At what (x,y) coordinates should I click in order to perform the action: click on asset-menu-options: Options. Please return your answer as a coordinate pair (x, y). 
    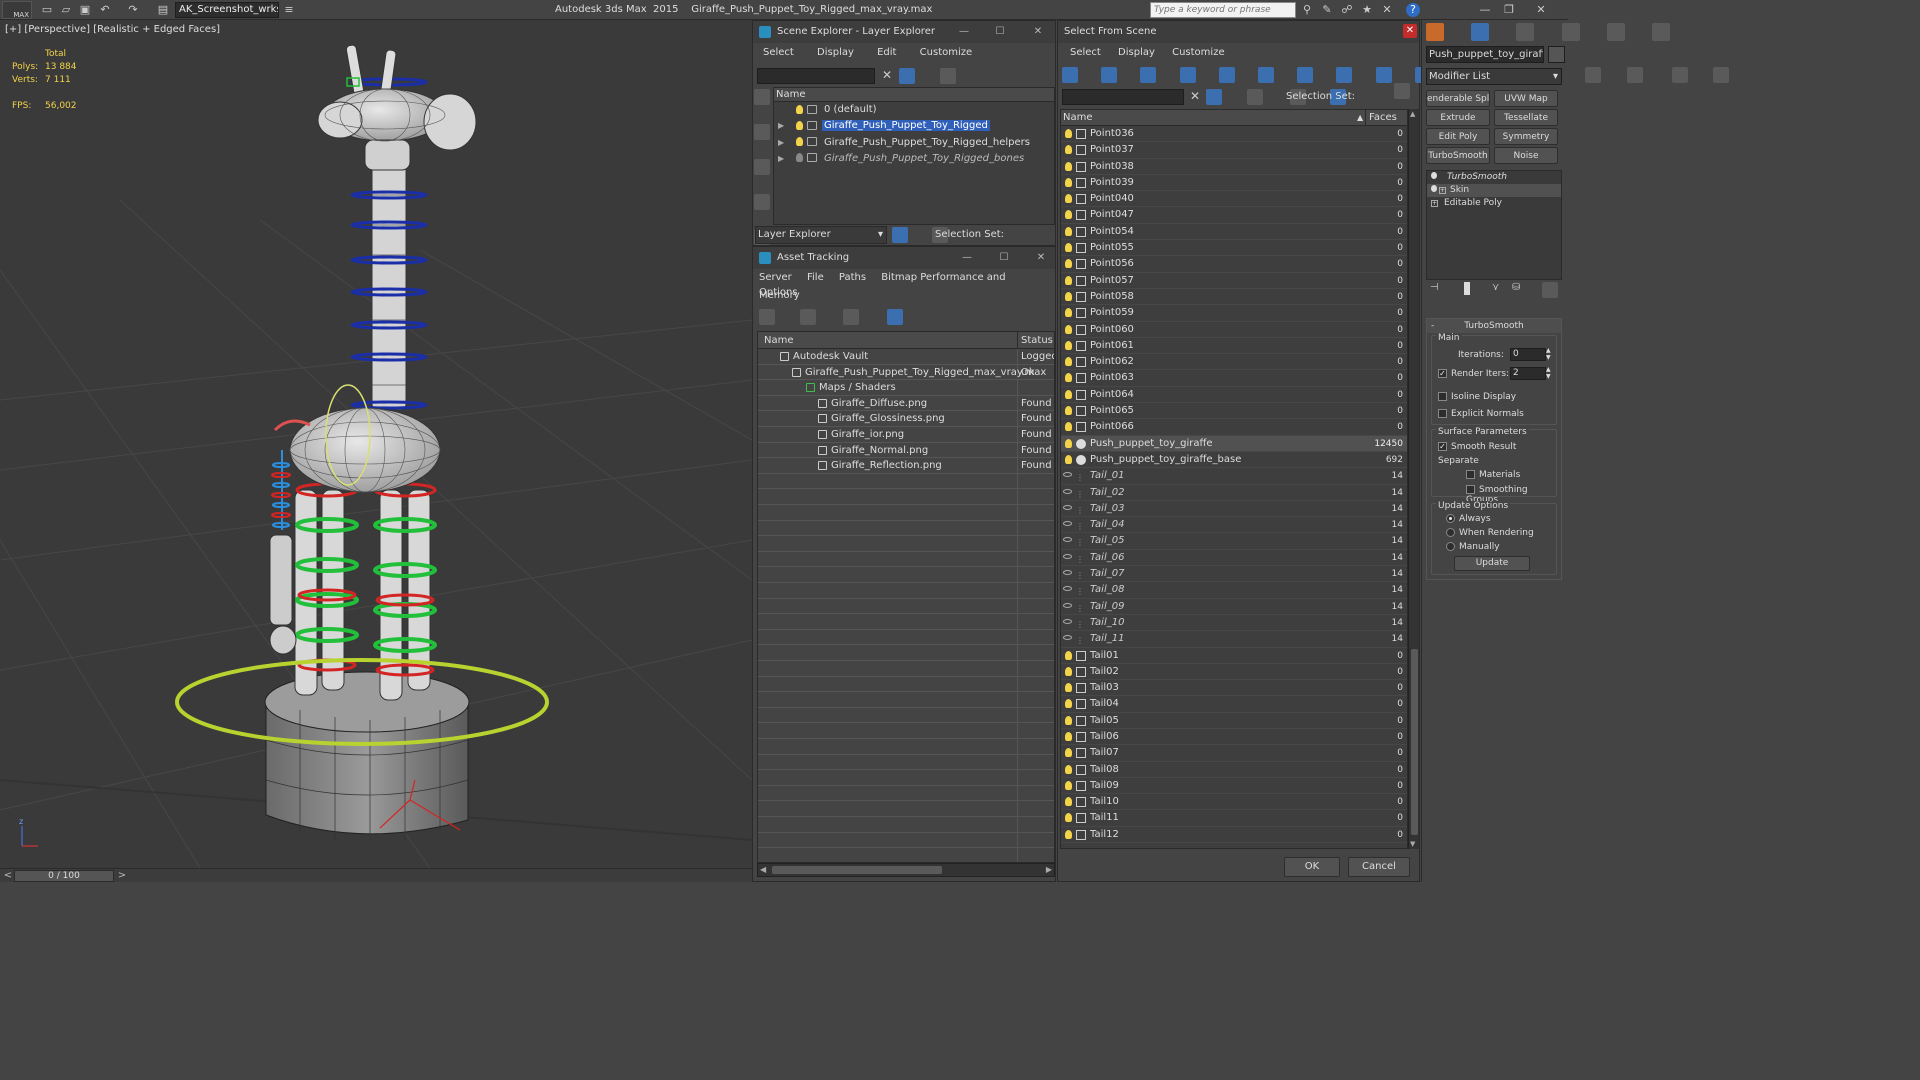
    Looking at the image, I should click on (778, 292).